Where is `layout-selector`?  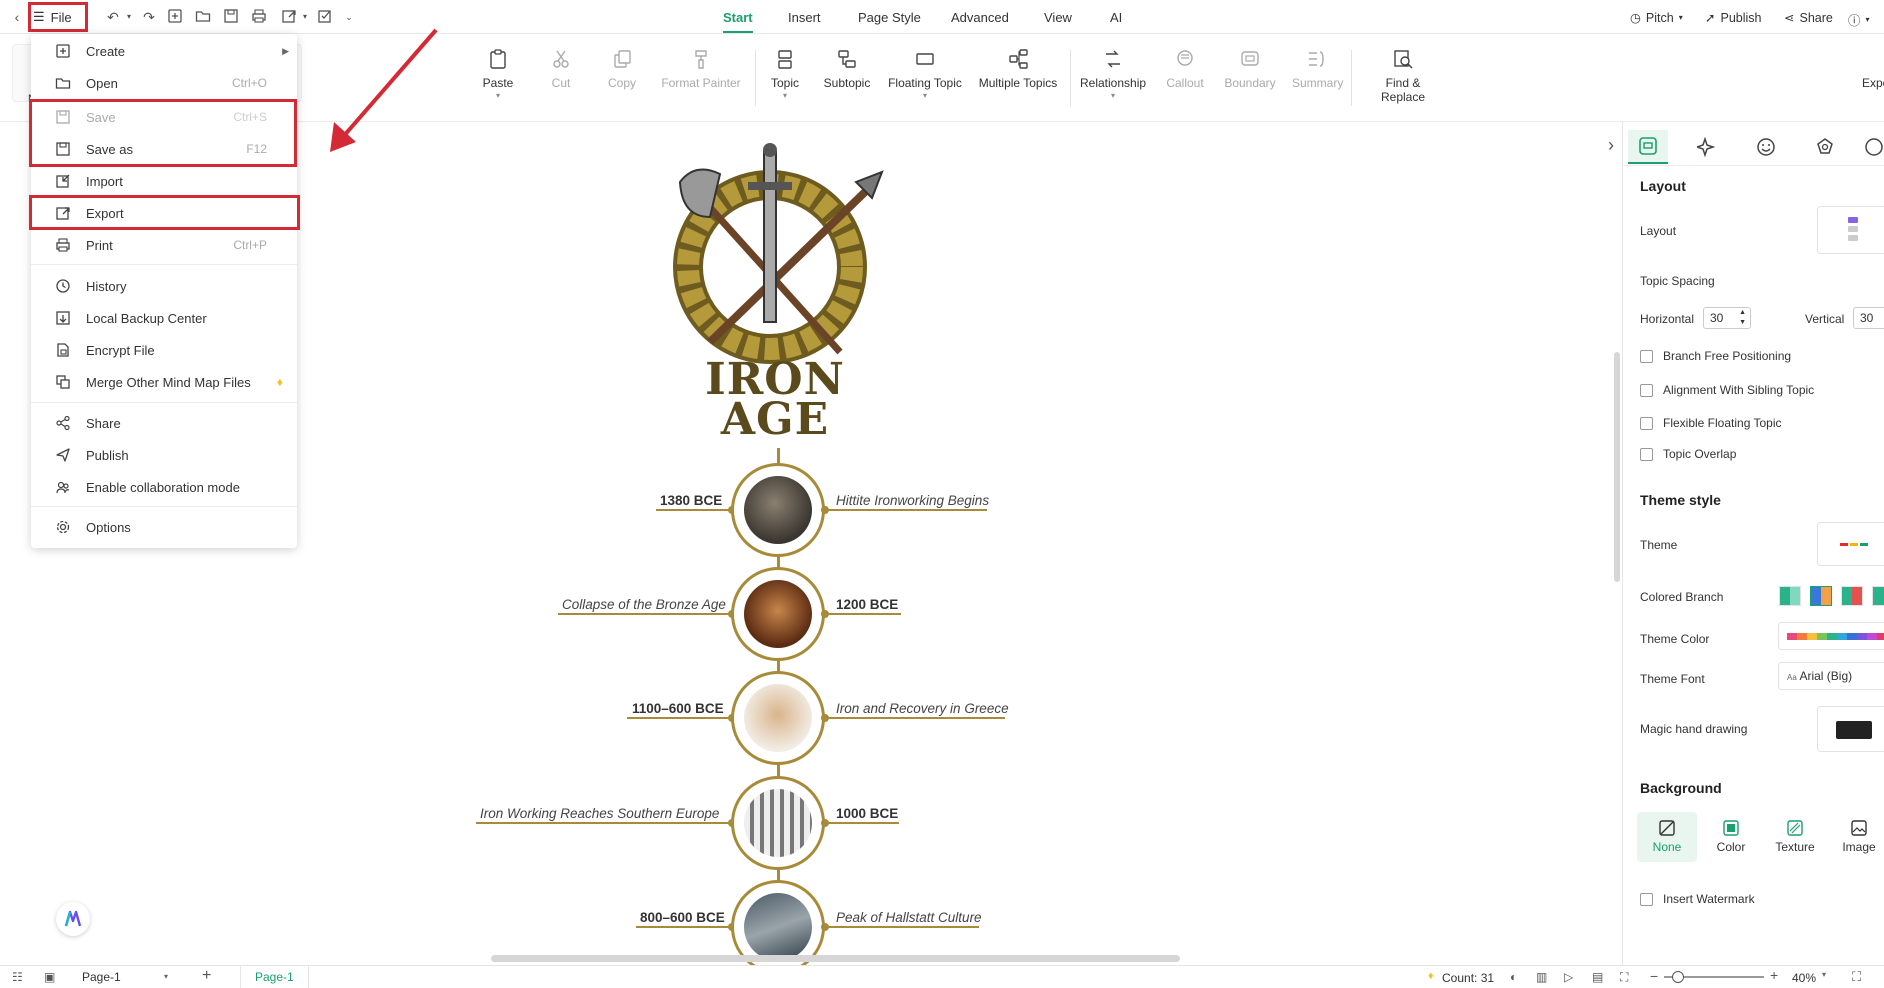 layout-selector is located at coordinates (1850, 230).